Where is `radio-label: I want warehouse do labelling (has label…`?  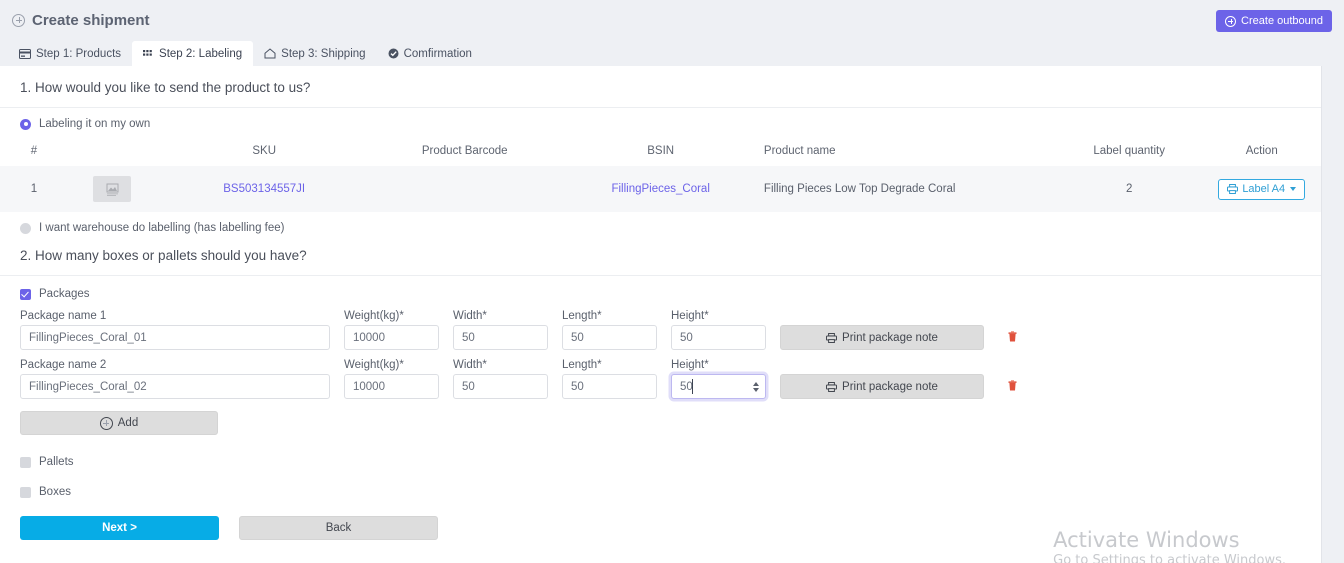
radio-label: I want warehouse do labelling (has label… is located at coordinates (162, 228).